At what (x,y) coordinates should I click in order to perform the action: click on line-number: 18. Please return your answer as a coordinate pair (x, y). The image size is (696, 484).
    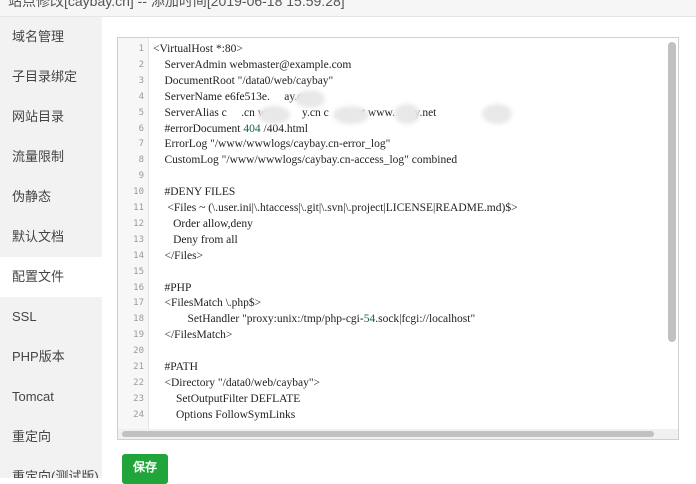
    Looking at the image, I should click on (138, 319).